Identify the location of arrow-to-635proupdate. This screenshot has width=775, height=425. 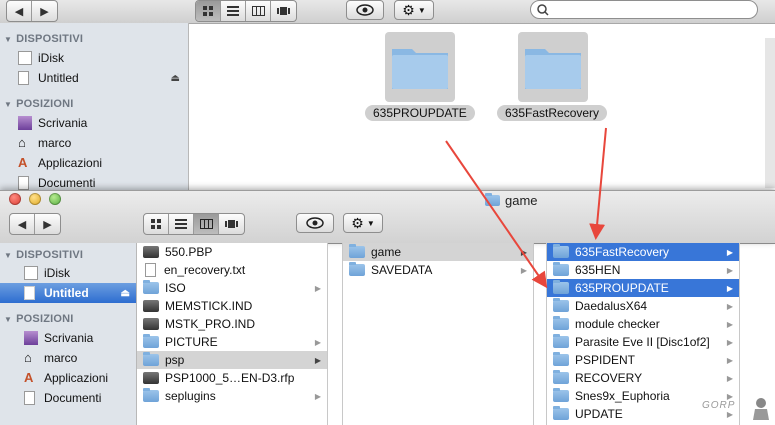
(496, 214).